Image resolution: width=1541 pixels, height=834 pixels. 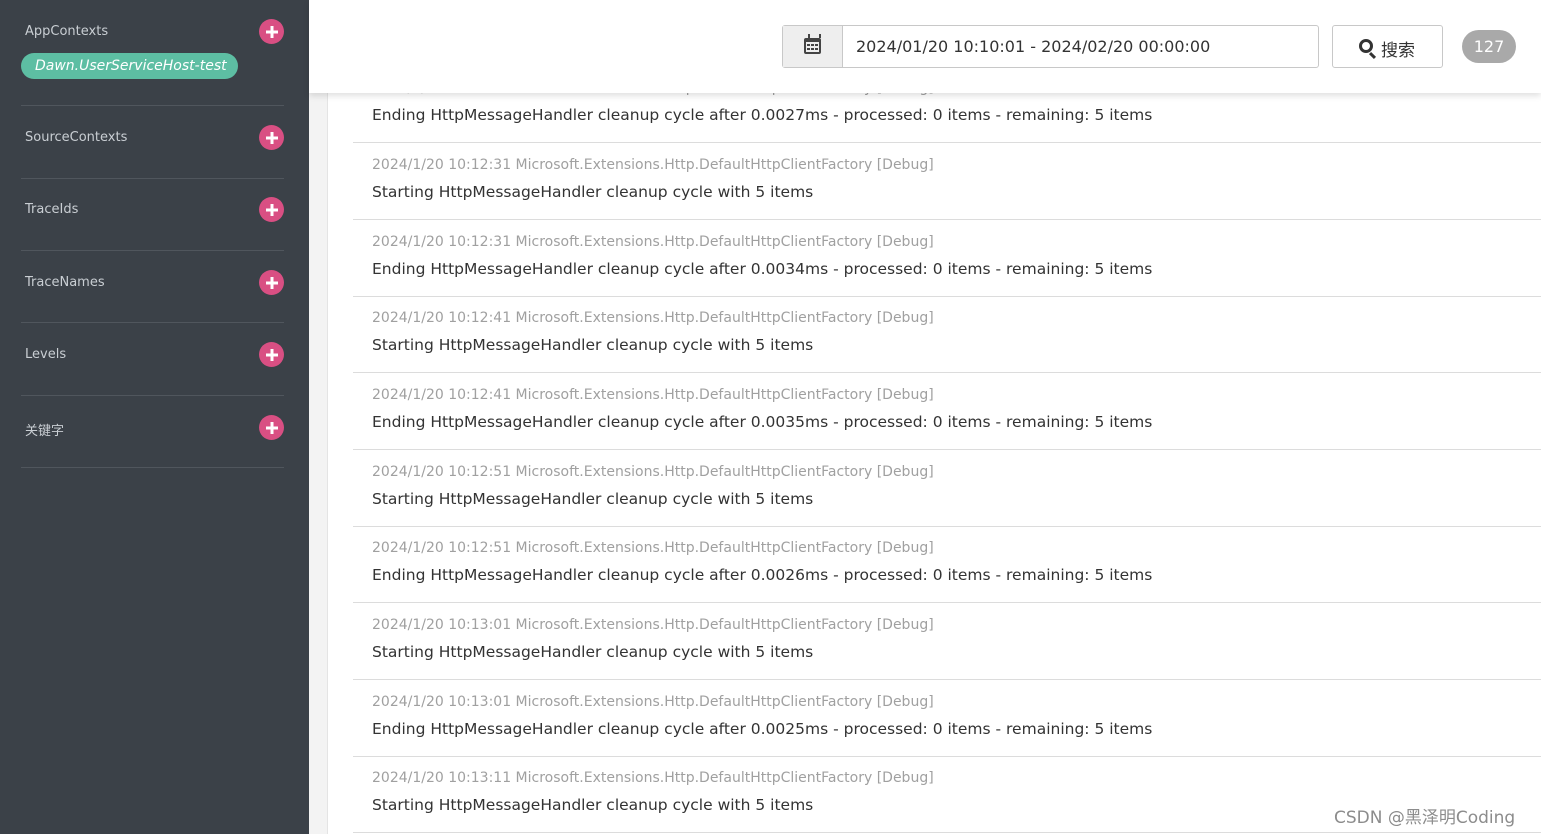 What do you see at coordinates (318, 417) in the screenshot?
I see `content-gutter` at bounding box center [318, 417].